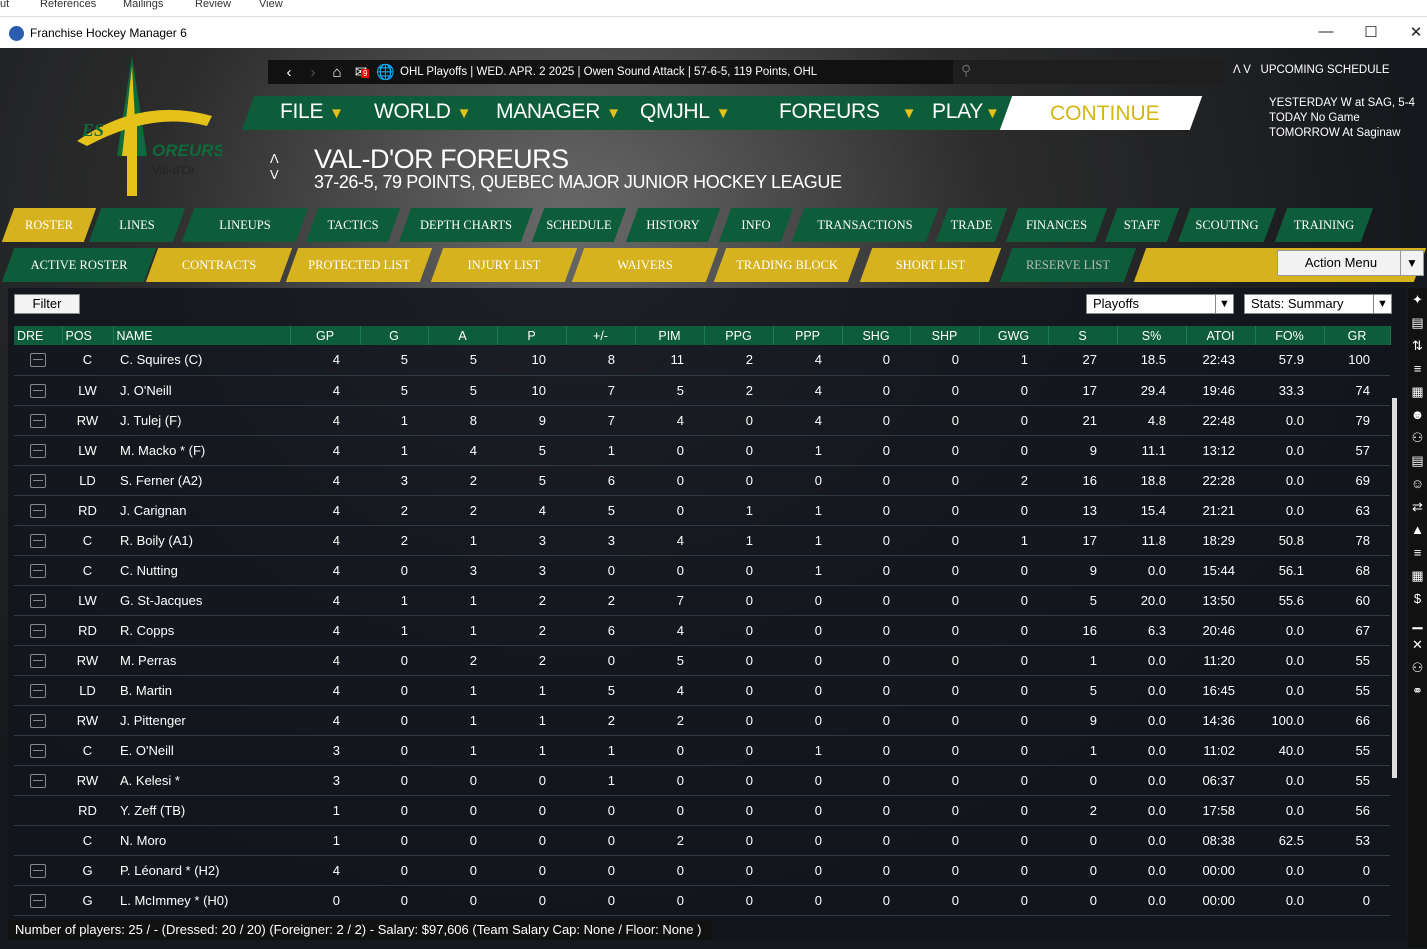 This screenshot has width=1427, height=949. Describe the element at coordinates (313, 72) in the screenshot. I see `forward-icon: ›` at that location.